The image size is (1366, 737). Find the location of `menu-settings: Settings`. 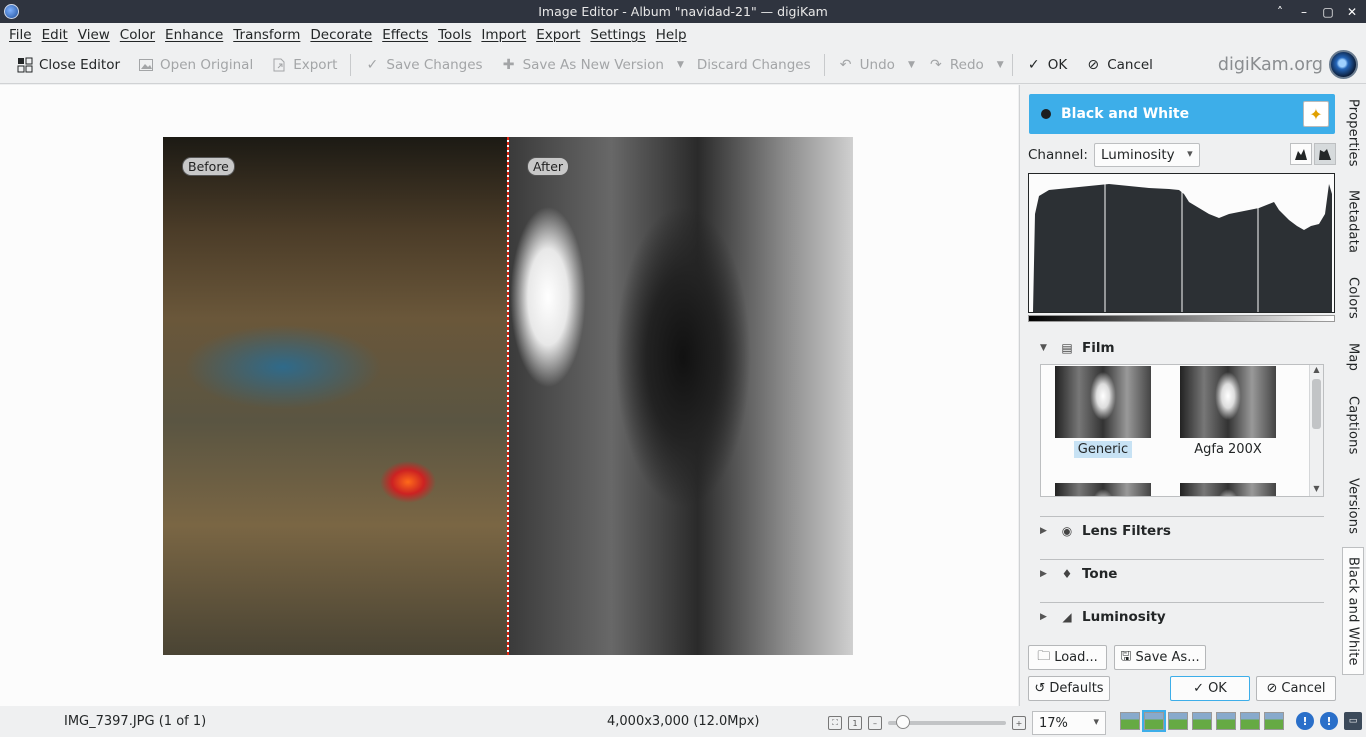

menu-settings: Settings is located at coordinates (617, 35).